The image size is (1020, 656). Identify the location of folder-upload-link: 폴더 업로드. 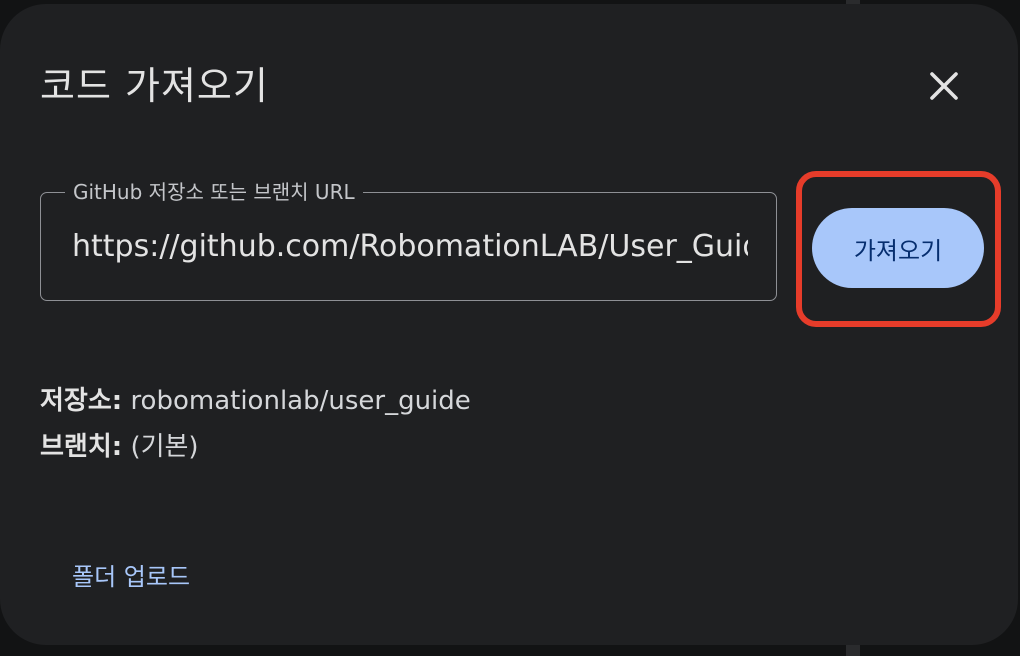
(131, 577).